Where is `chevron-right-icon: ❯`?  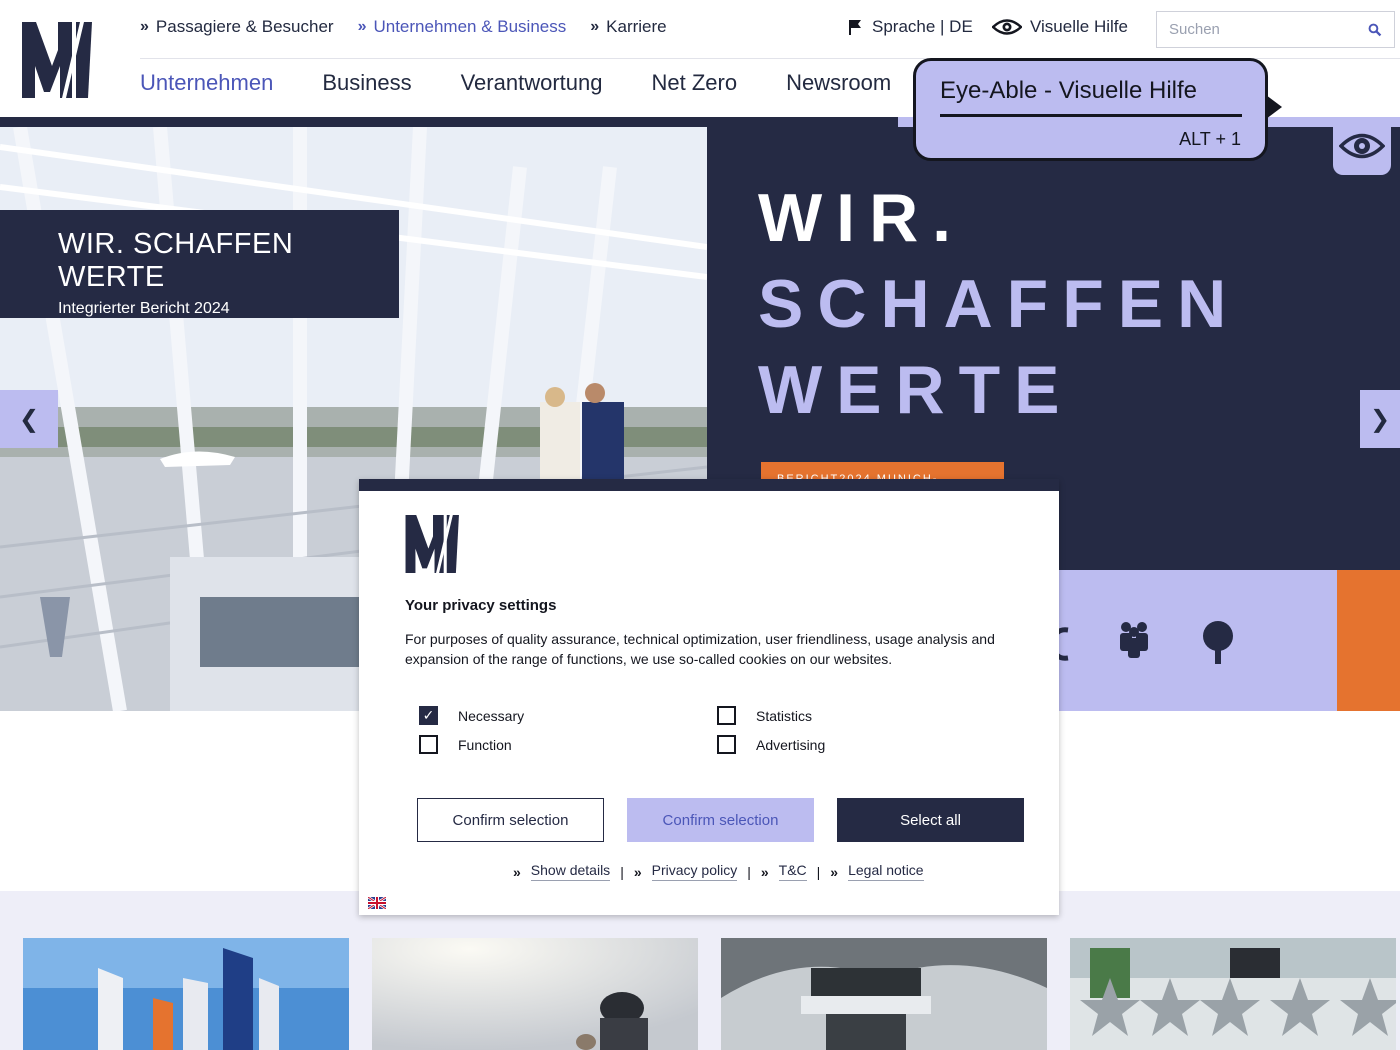 chevron-right-icon: ❯ is located at coordinates (1380, 419).